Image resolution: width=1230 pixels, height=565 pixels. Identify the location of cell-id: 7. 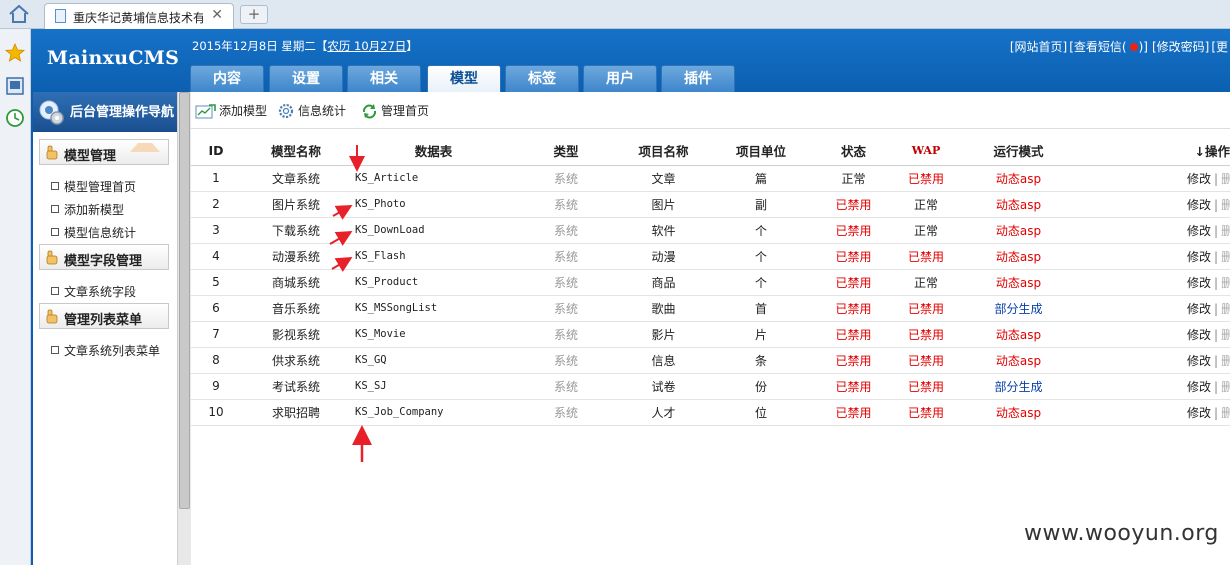
(216, 334).